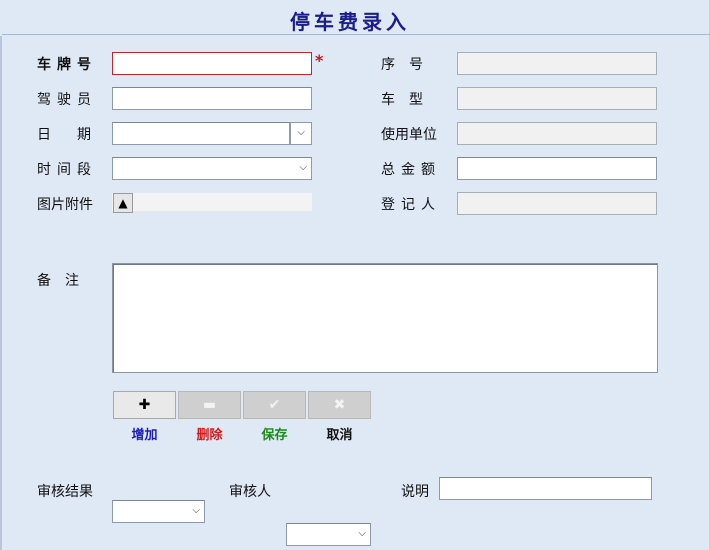 The height and width of the screenshot is (550, 710). I want to click on total-amount-input, so click(557, 168).